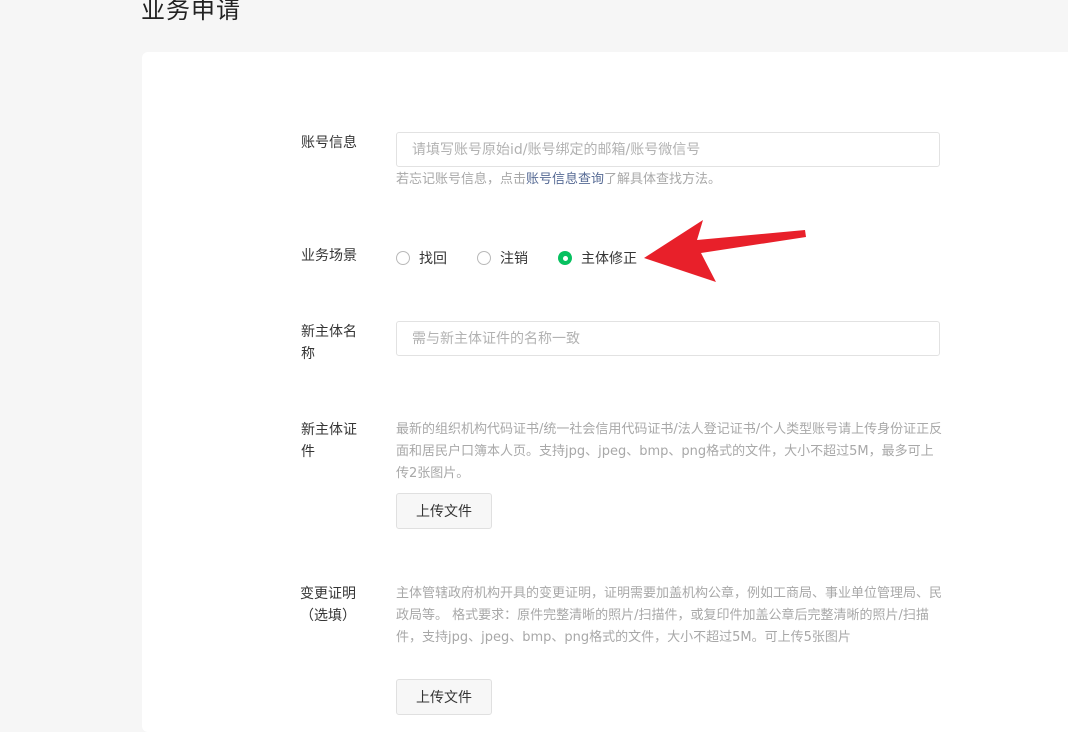 The height and width of the screenshot is (732, 1068). What do you see at coordinates (328, 605) in the screenshot?
I see `change-proof-label: 变更证明 （选填）` at bounding box center [328, 605].